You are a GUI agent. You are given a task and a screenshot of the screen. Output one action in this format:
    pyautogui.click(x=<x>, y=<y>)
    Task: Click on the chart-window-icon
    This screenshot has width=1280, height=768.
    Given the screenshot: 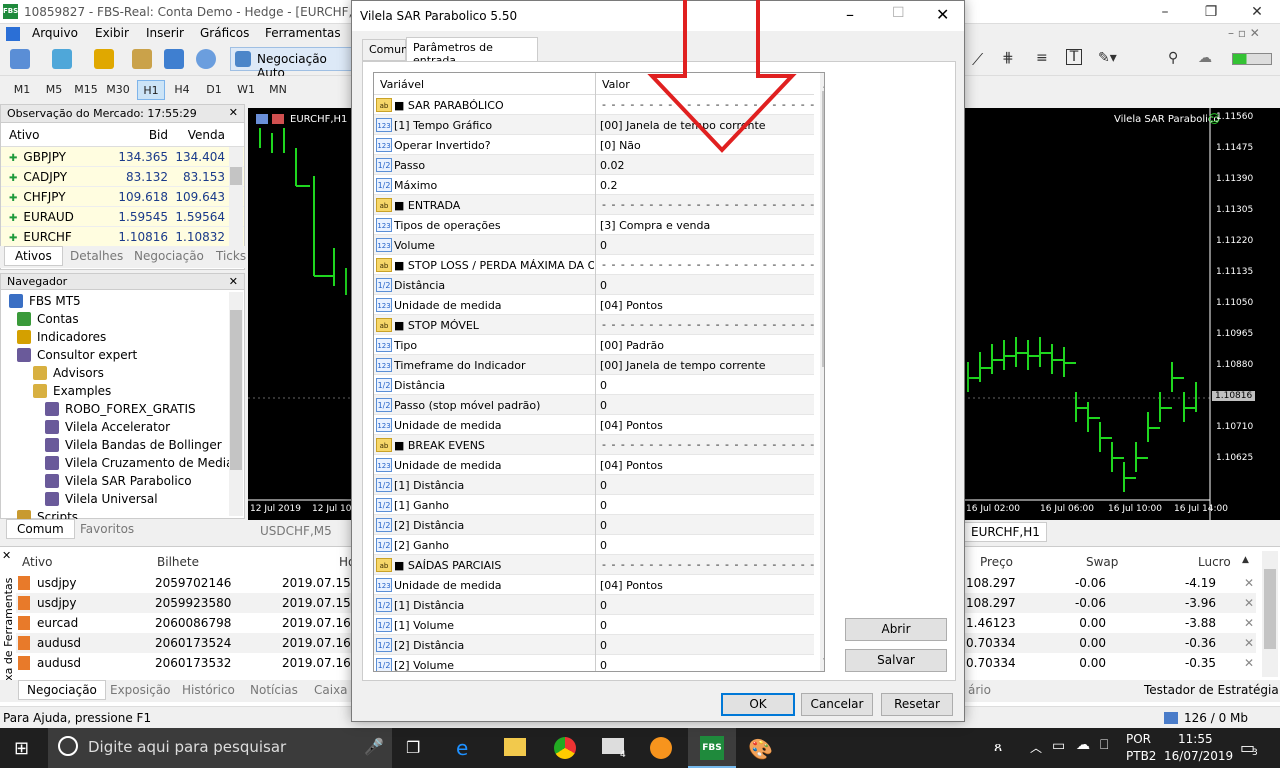 What is the action you would take?
    pyautogui.click(x=104, y=59)
    